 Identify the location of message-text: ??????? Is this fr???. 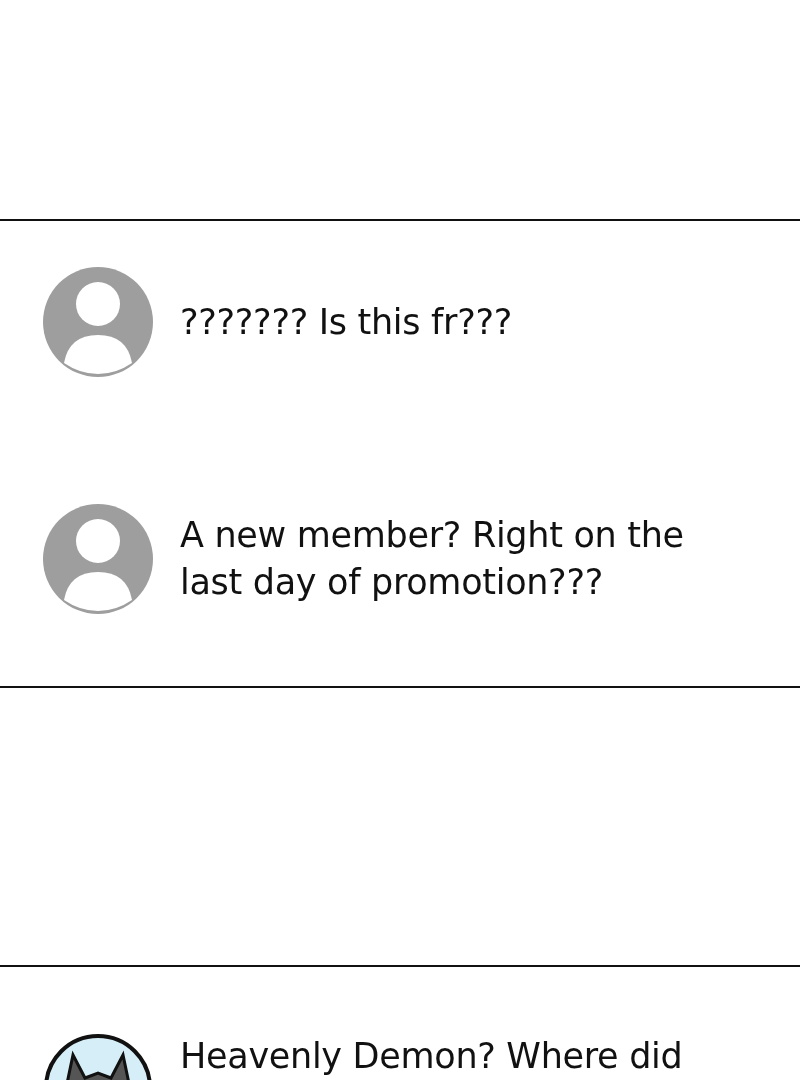
(346, 322).